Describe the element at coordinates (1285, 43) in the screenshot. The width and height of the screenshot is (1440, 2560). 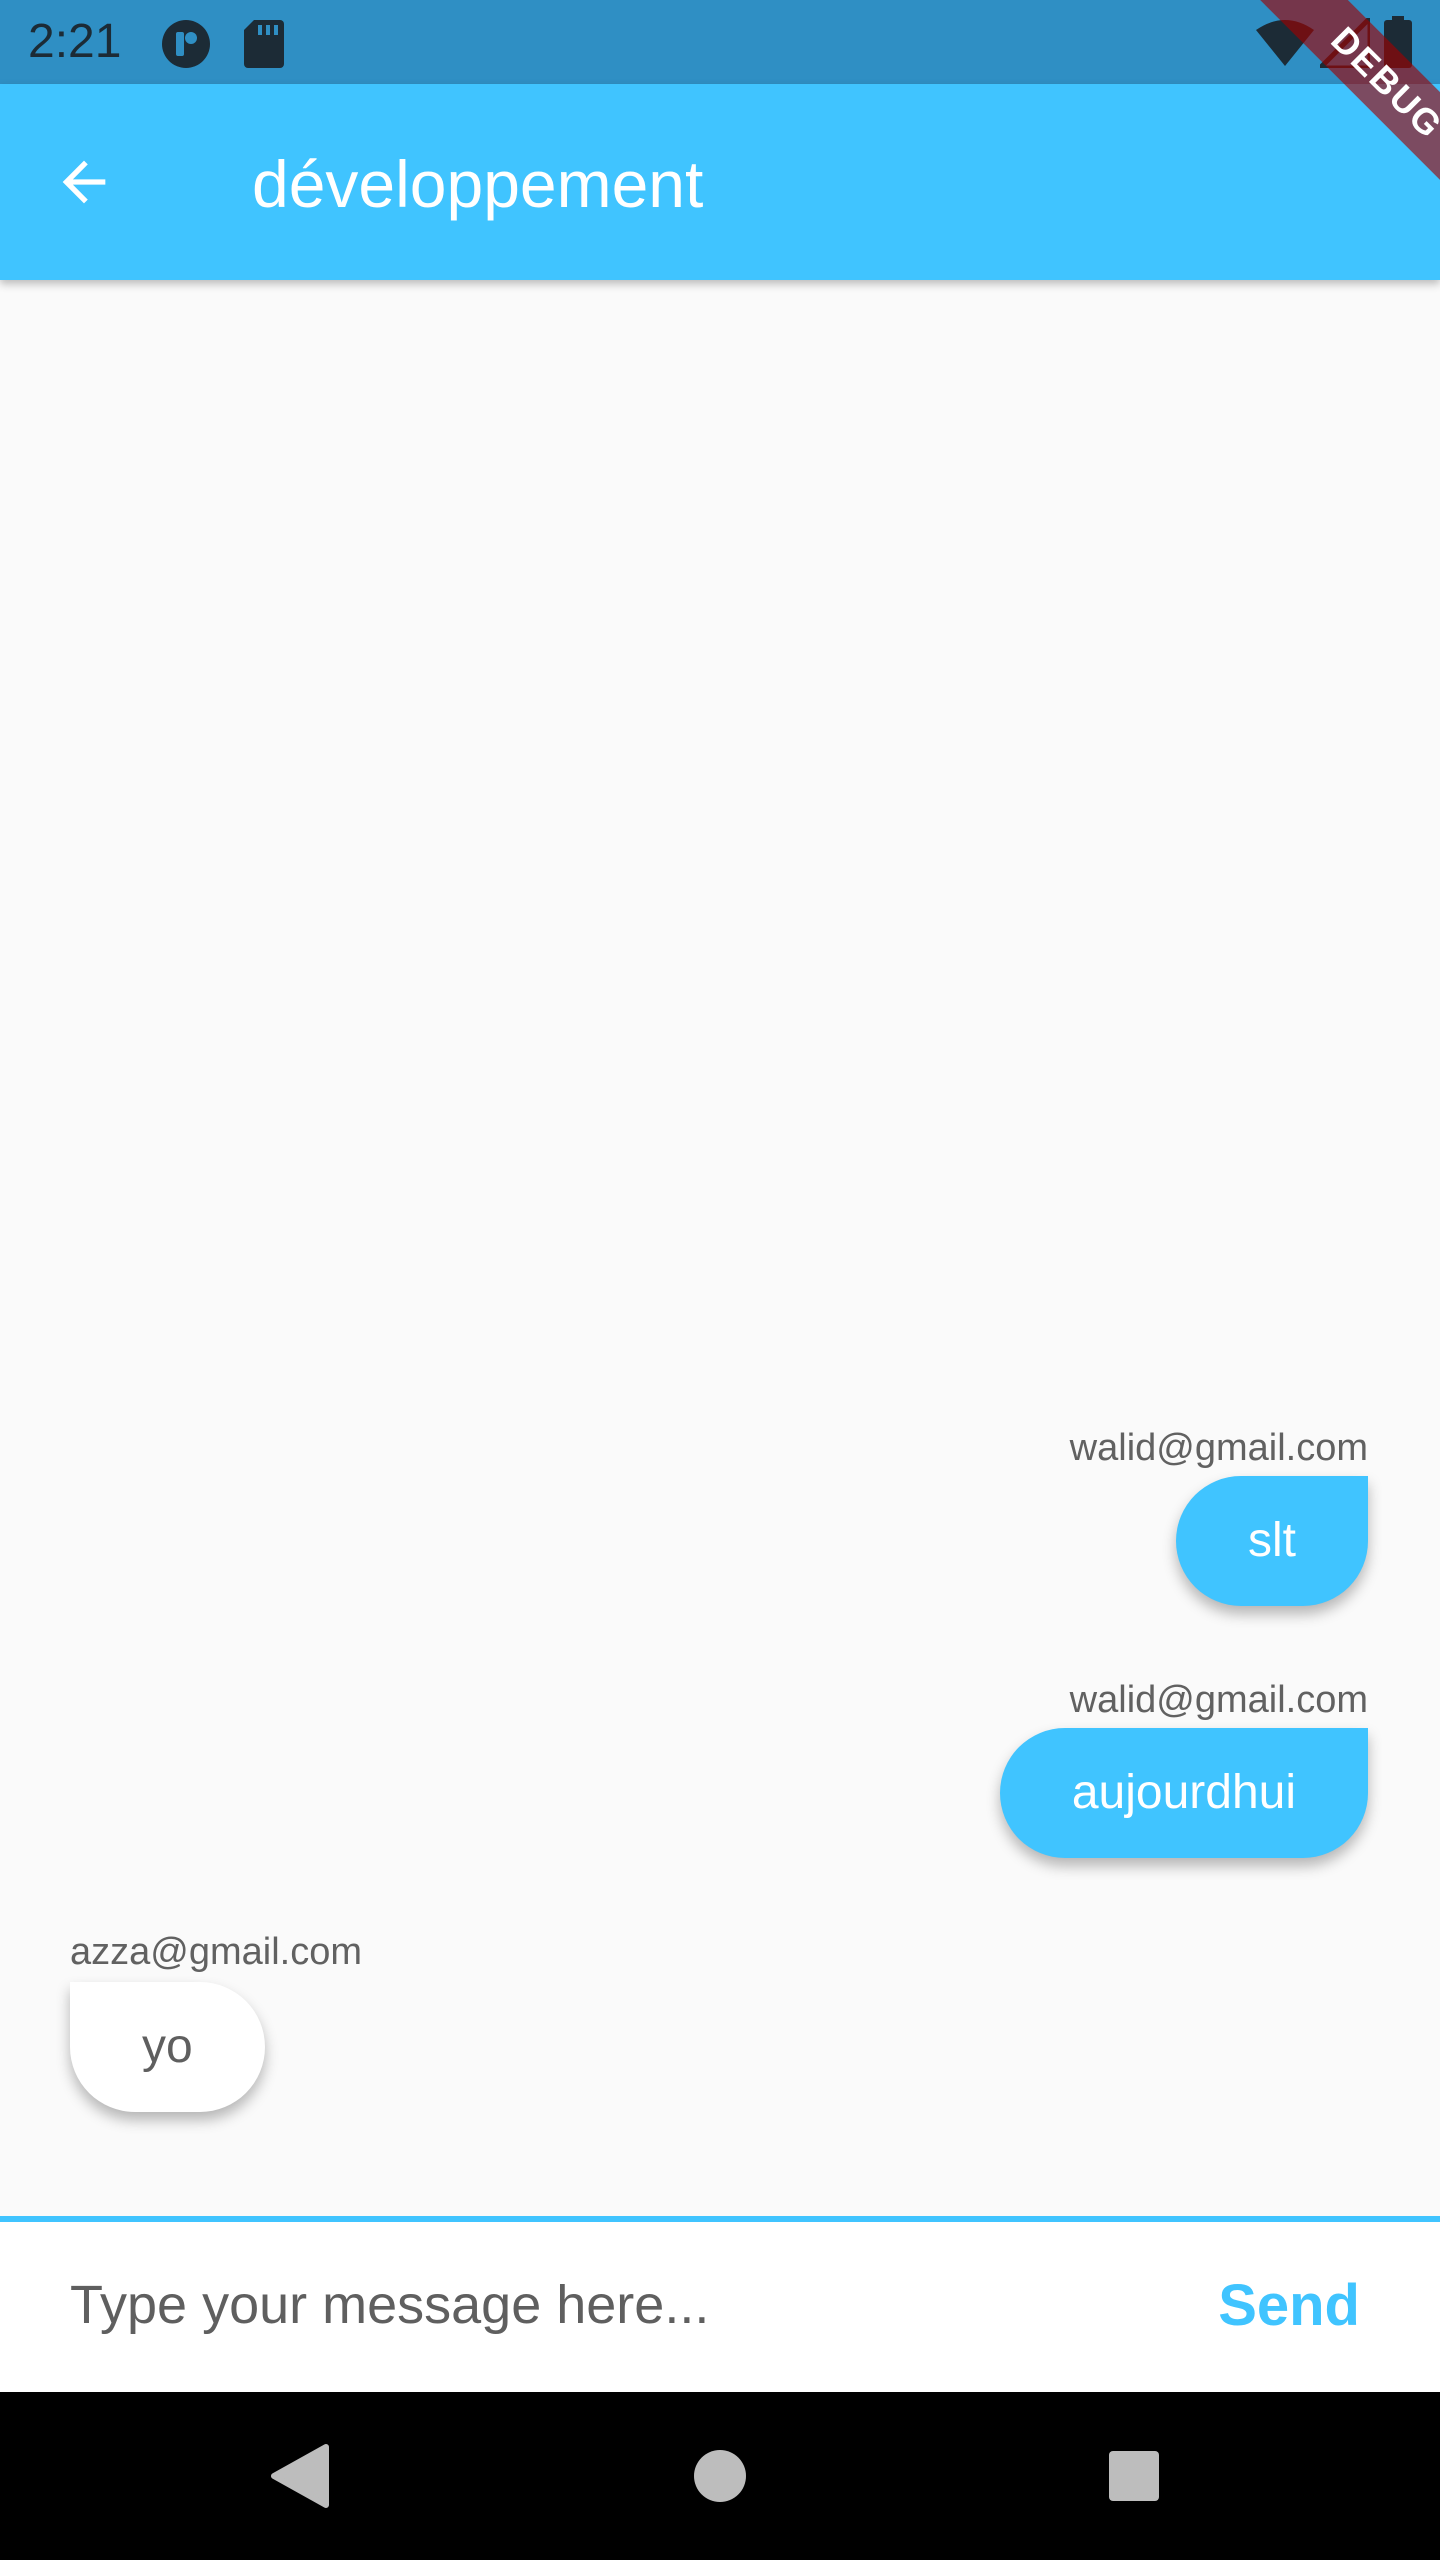
I see `wifi-icon` at that location.